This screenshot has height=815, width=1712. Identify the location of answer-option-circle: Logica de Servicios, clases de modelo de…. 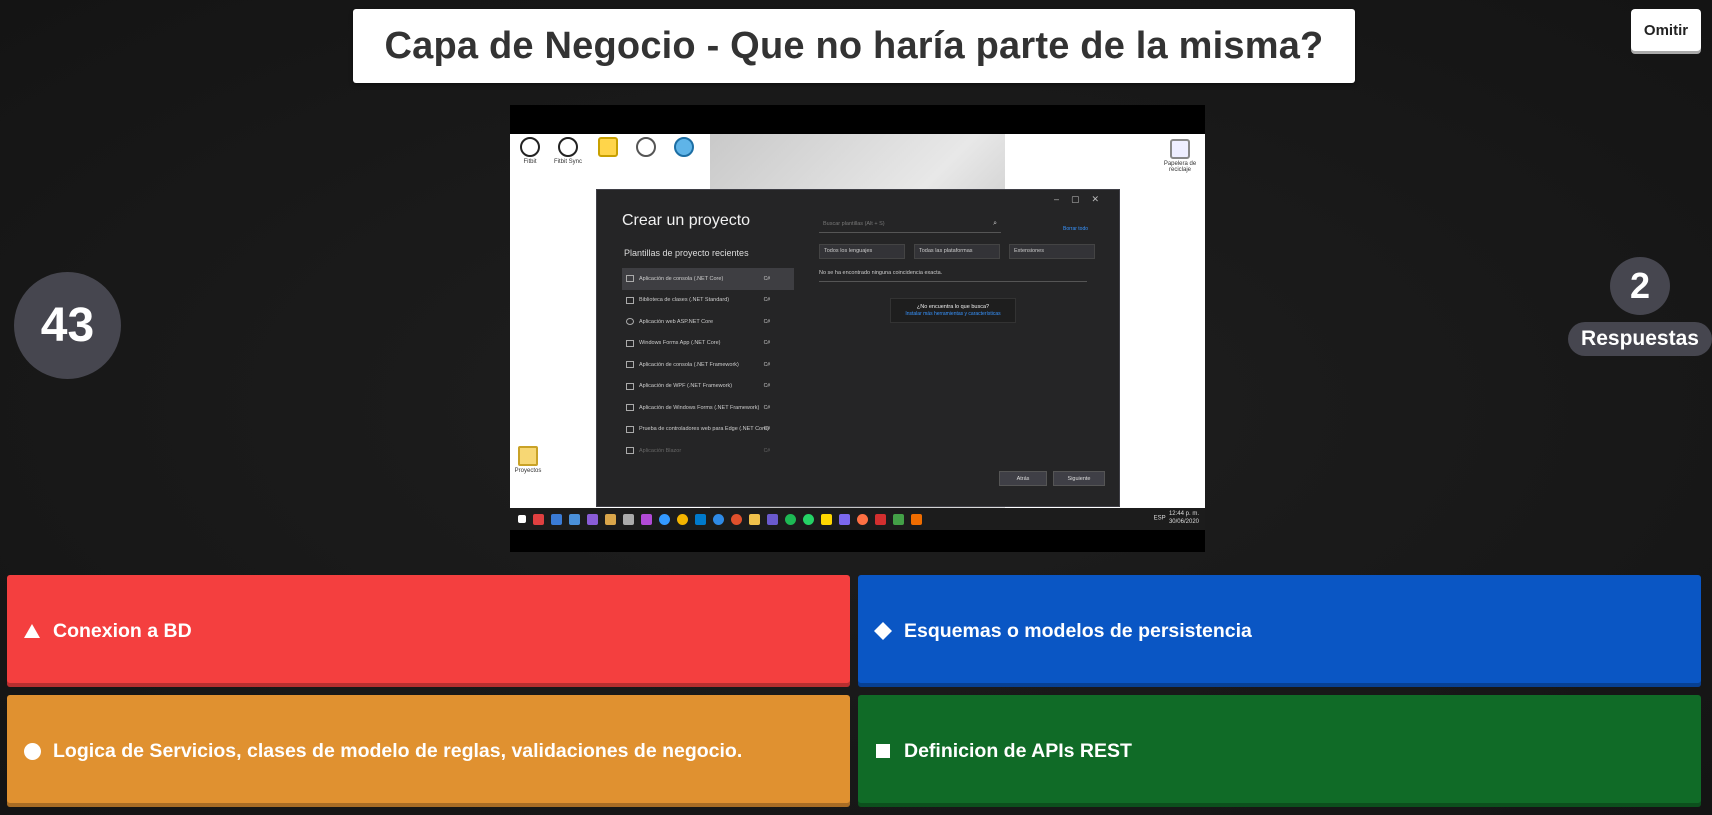
(428, 751).